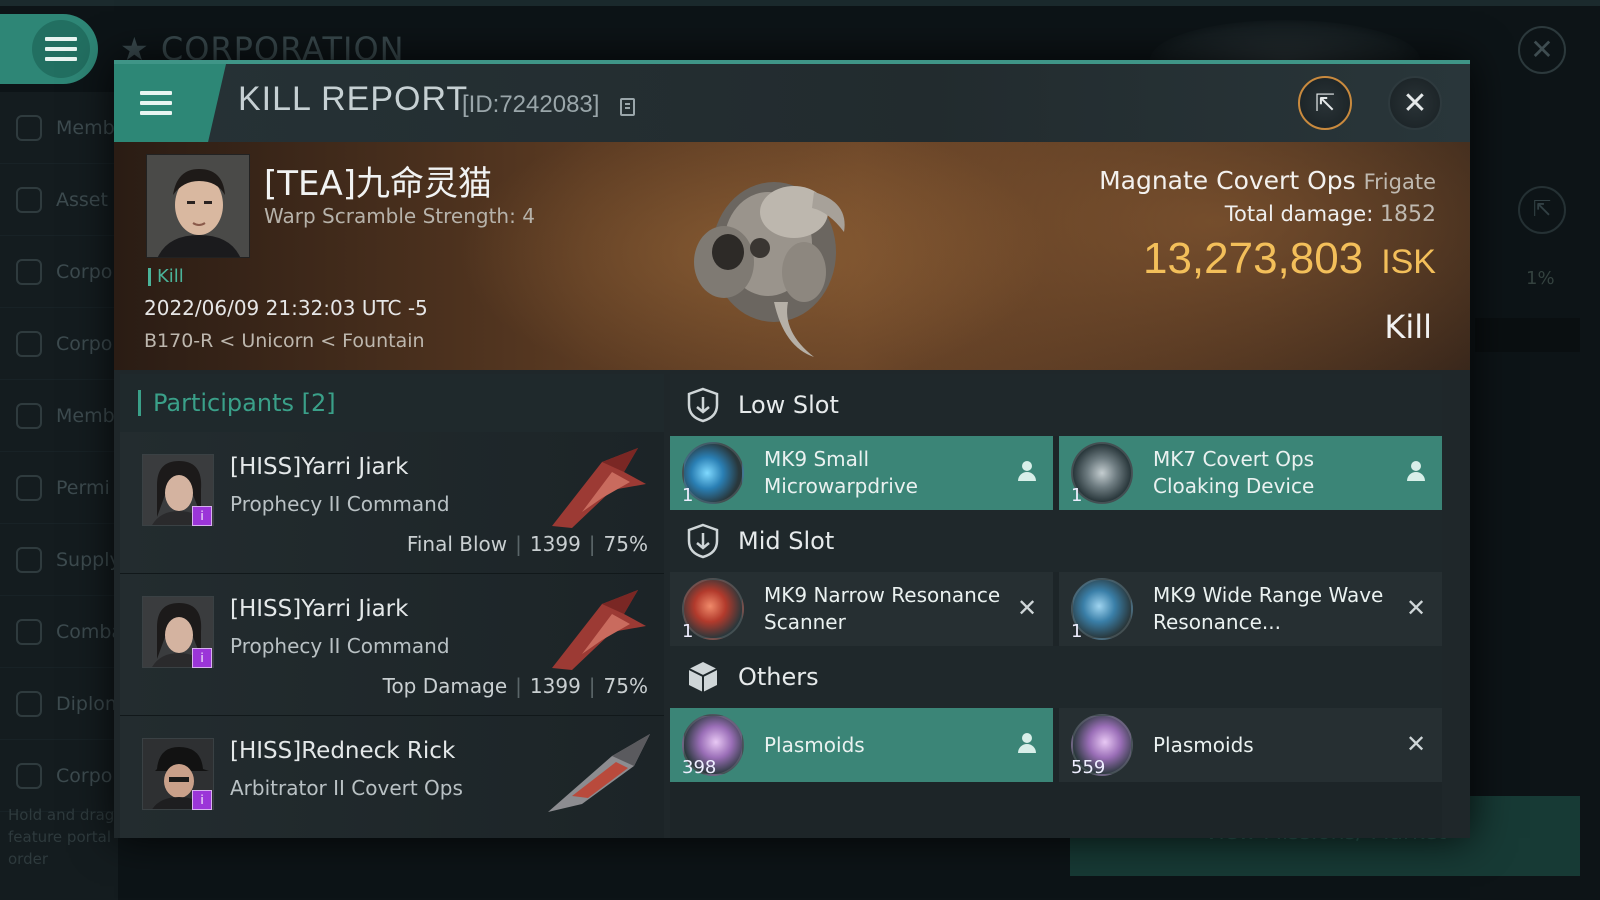  Describe the element at coordinates (29, 487) in the screenshot. I see `permission-icon` at that location.